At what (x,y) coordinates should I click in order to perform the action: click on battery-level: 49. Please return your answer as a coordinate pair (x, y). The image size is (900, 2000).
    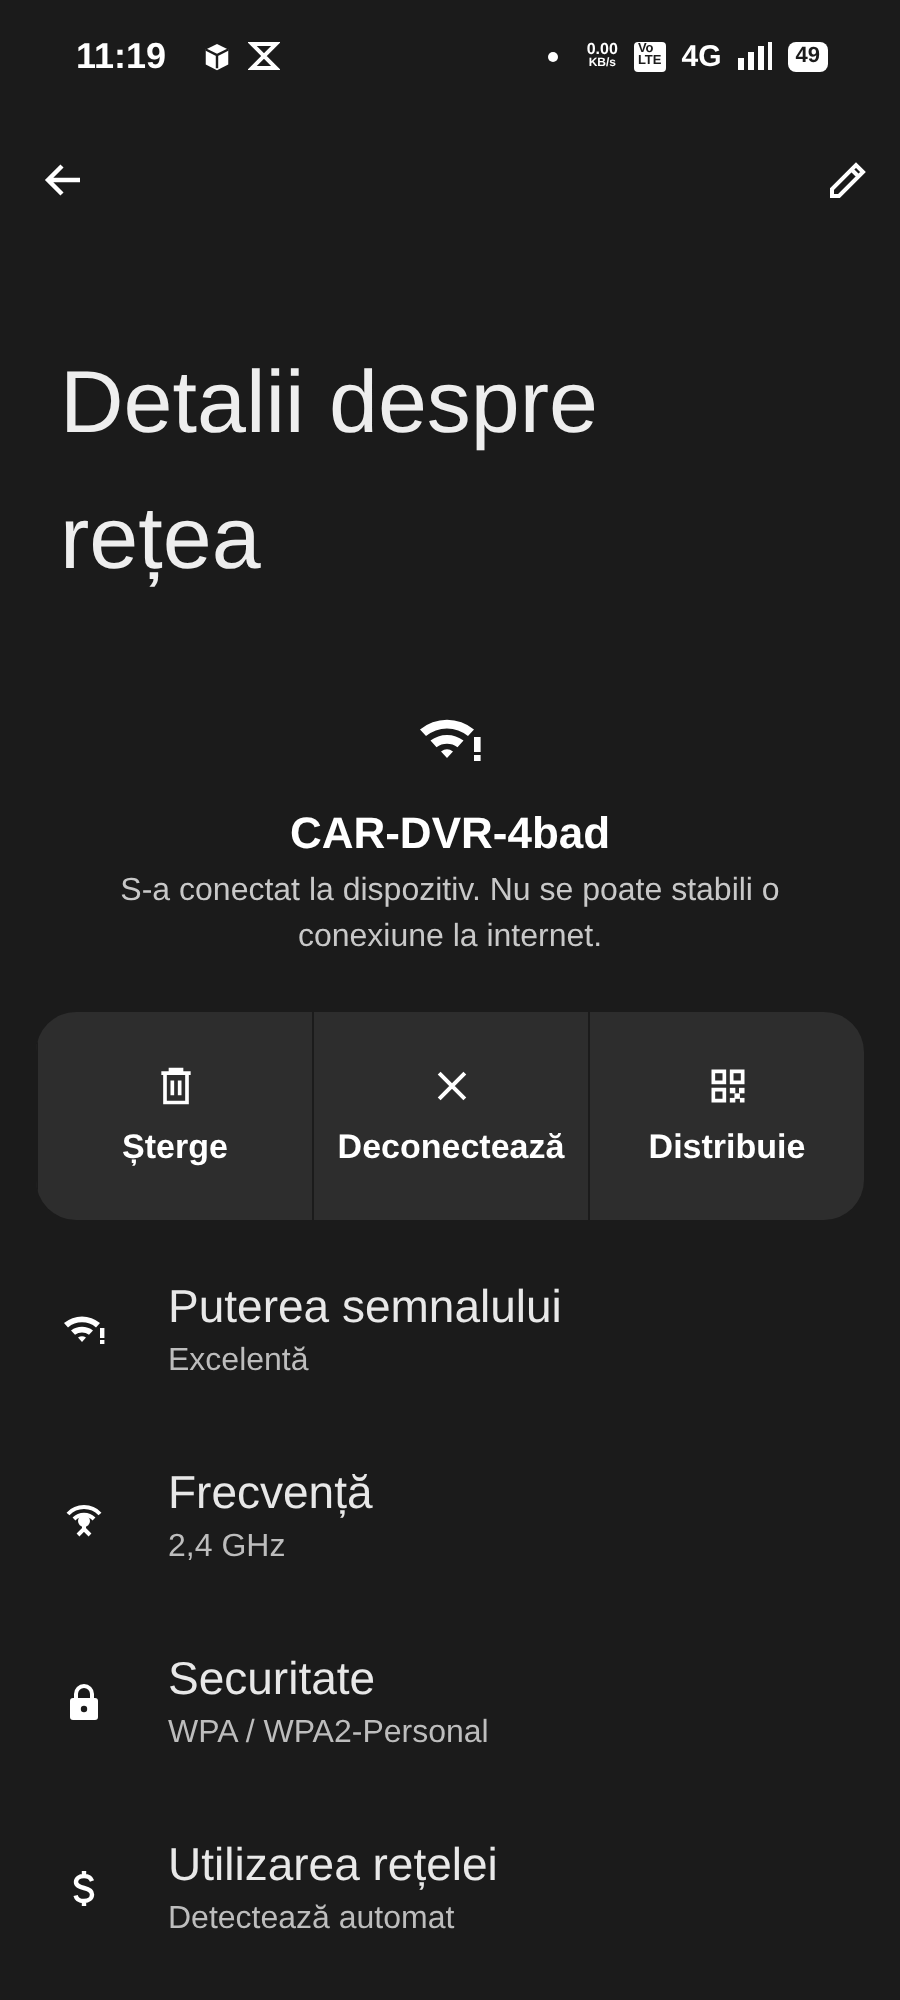
    Looking at the image, I should click on (807, 56).